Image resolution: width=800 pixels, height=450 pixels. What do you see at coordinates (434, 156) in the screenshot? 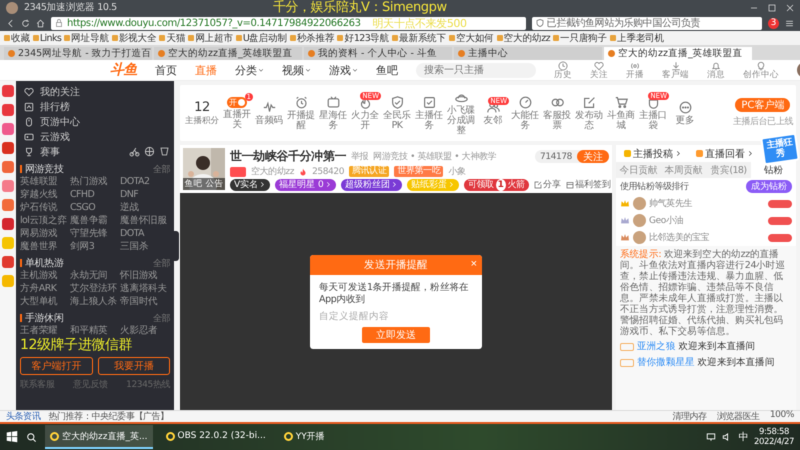
I see `category-path: 网游竞技 • 英雄联盟 • 大神教学` at bounding box center [434, 156].